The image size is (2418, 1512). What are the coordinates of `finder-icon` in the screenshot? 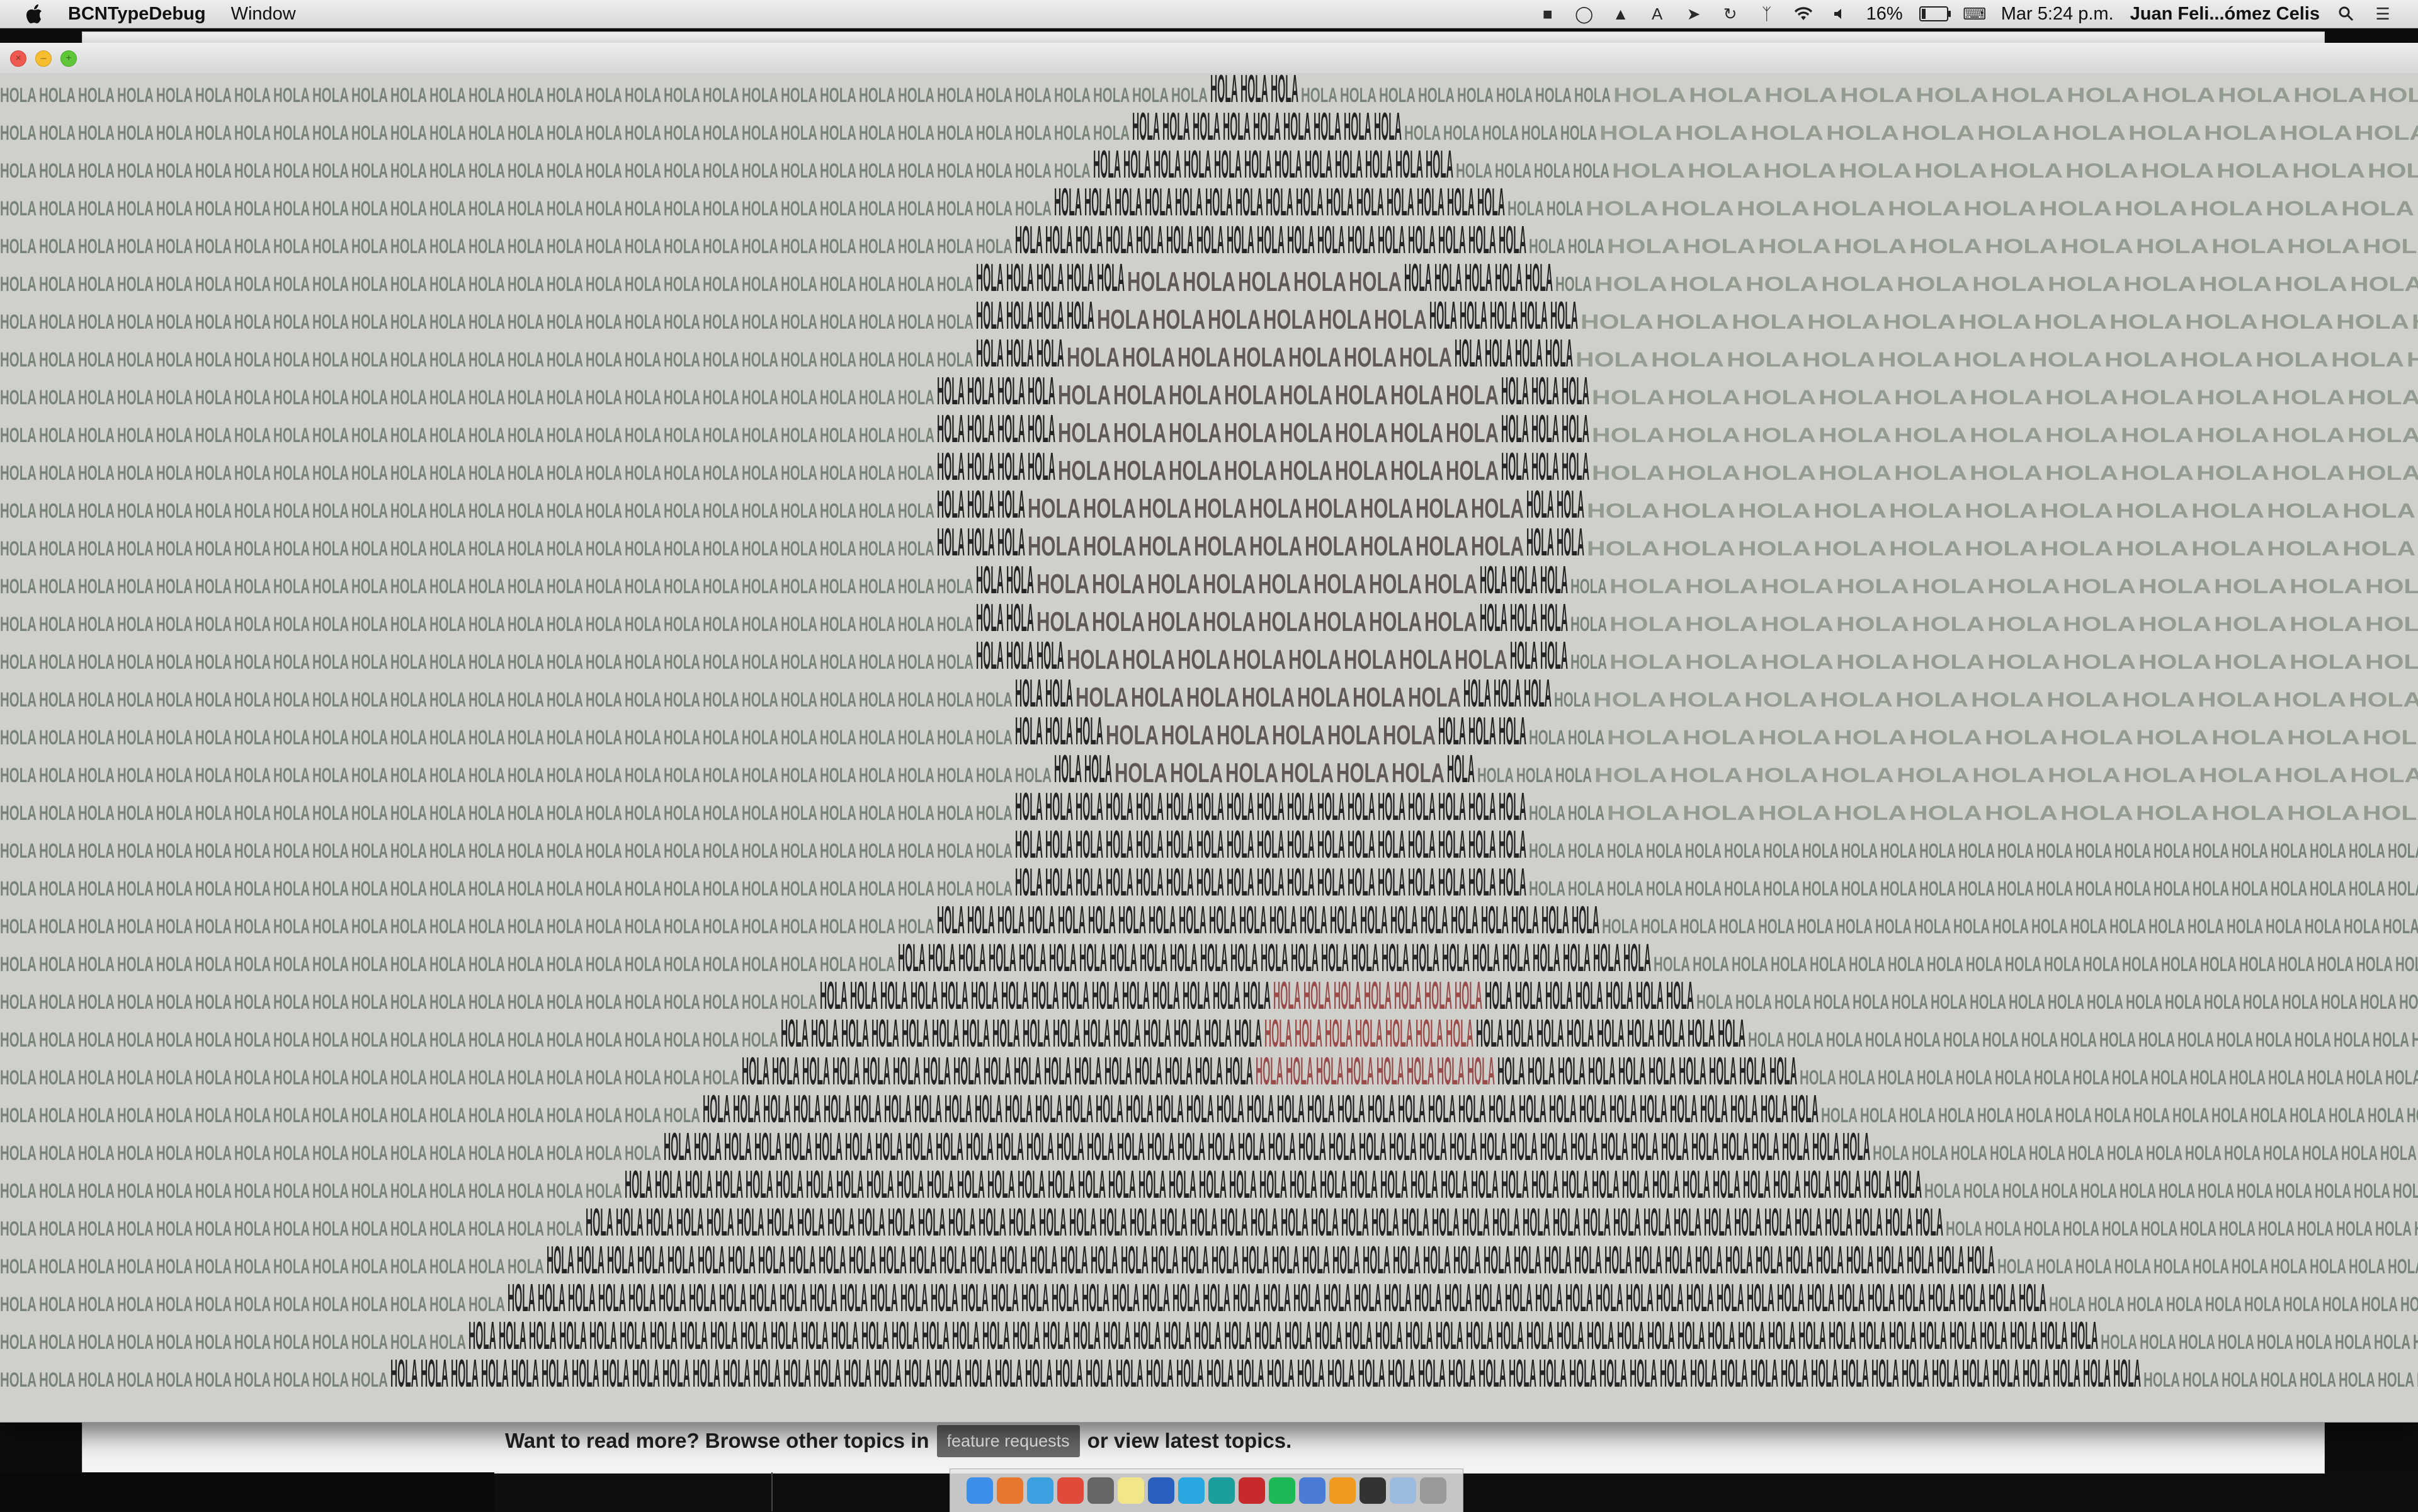 It's located at (980, 1491).